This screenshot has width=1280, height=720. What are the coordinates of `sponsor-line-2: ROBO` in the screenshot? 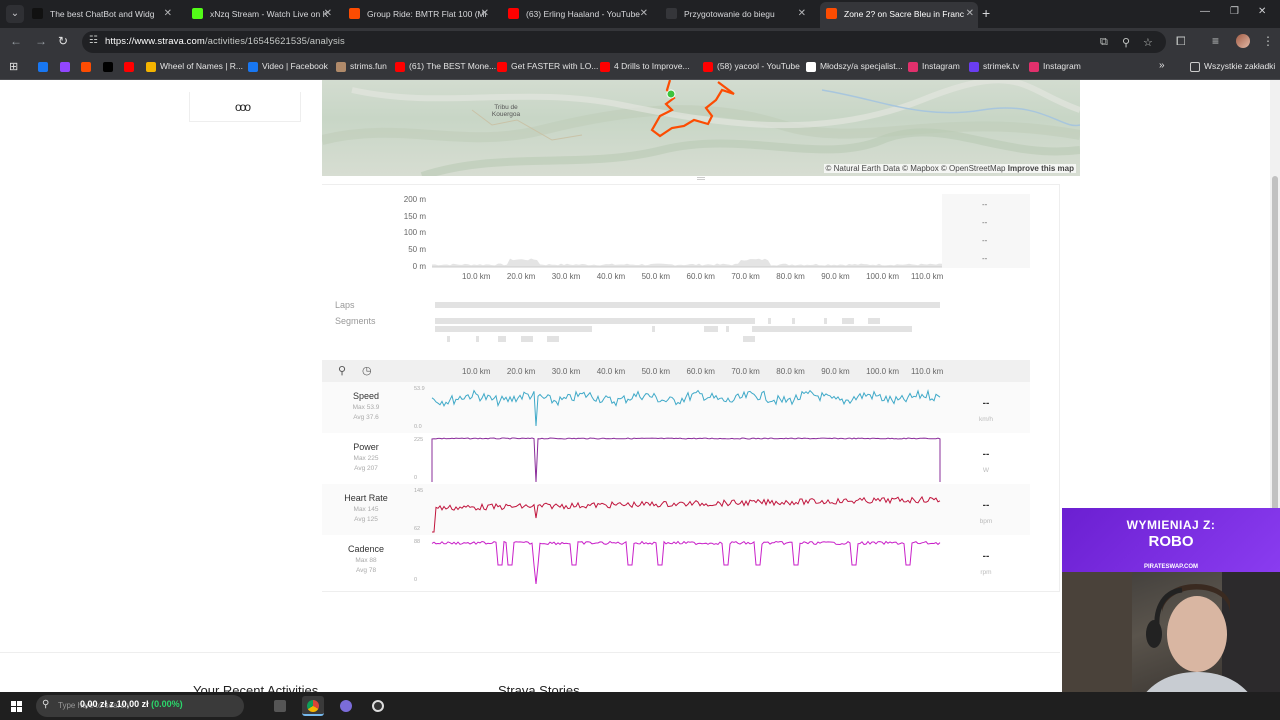 It's located at (1171, 541).